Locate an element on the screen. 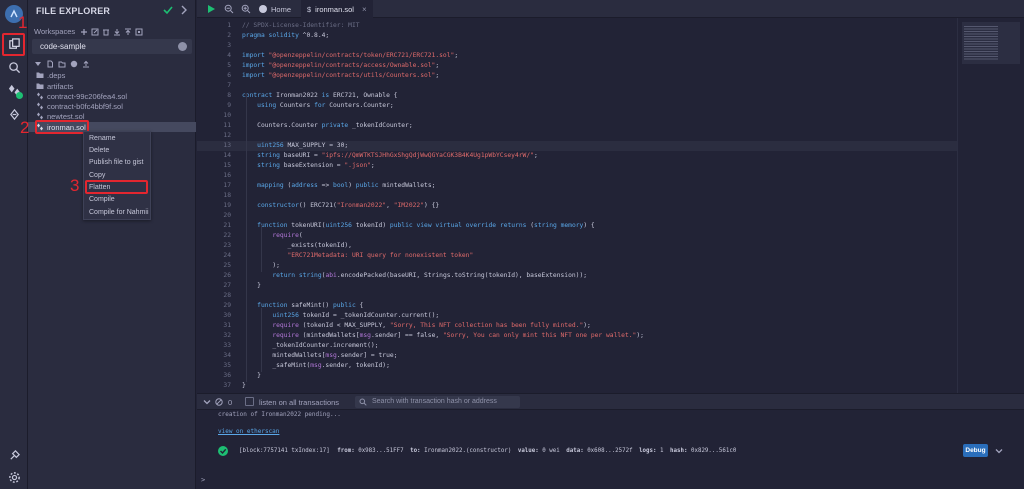 Image resolution: width=1024 pixels, height=489 pixels. code-line: 10 is located at coordinates (577, 116).